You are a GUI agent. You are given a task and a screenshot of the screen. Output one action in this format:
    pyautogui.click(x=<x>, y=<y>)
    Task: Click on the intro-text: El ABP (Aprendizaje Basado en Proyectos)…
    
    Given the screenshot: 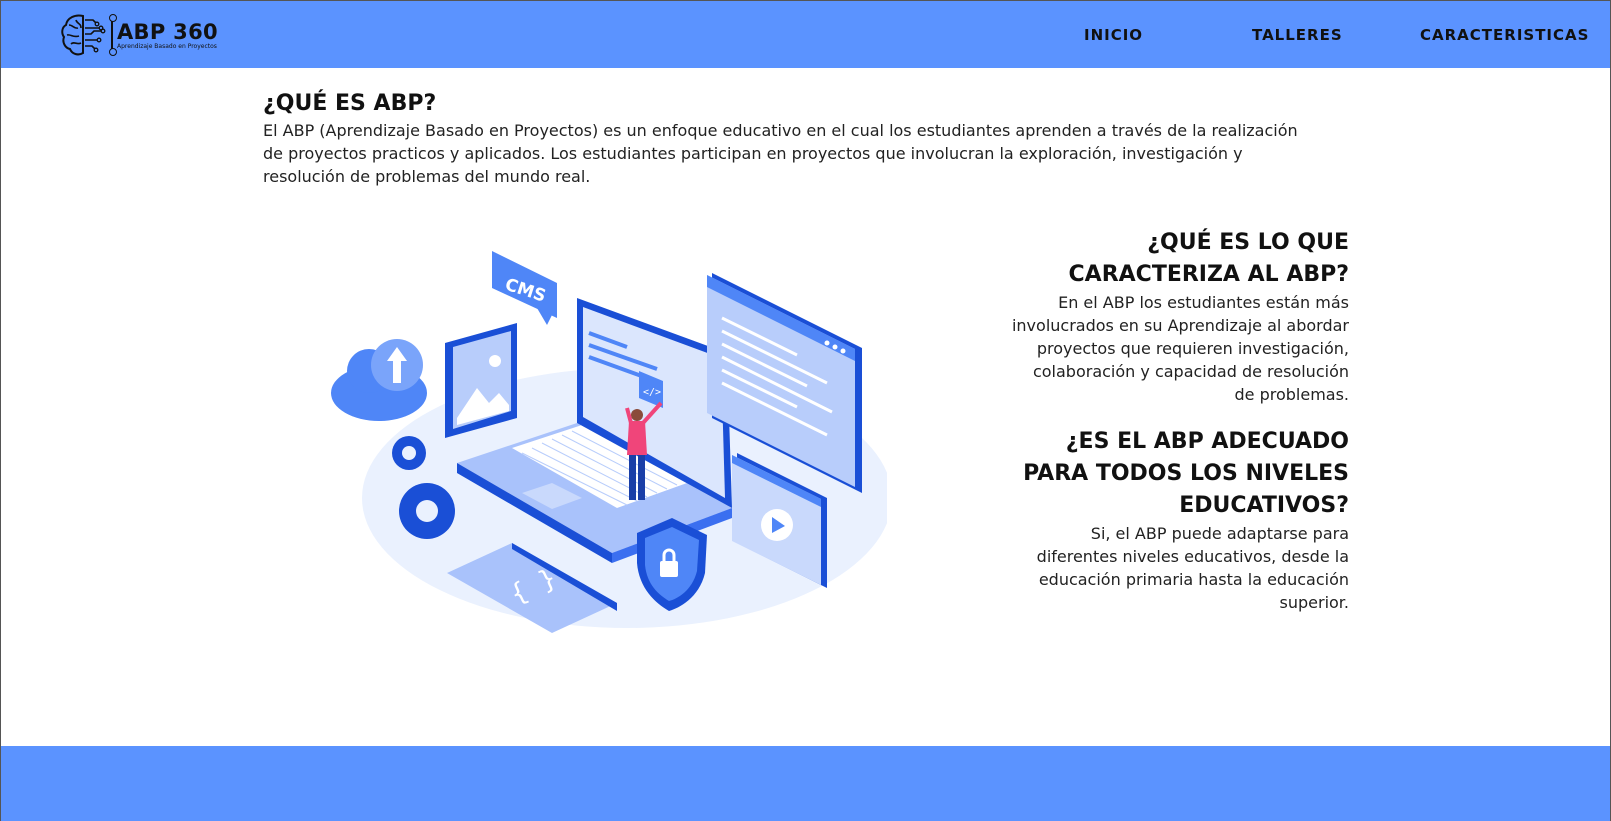 What is the action you would take?
    pyautogui.click(x=780, y=153)
    